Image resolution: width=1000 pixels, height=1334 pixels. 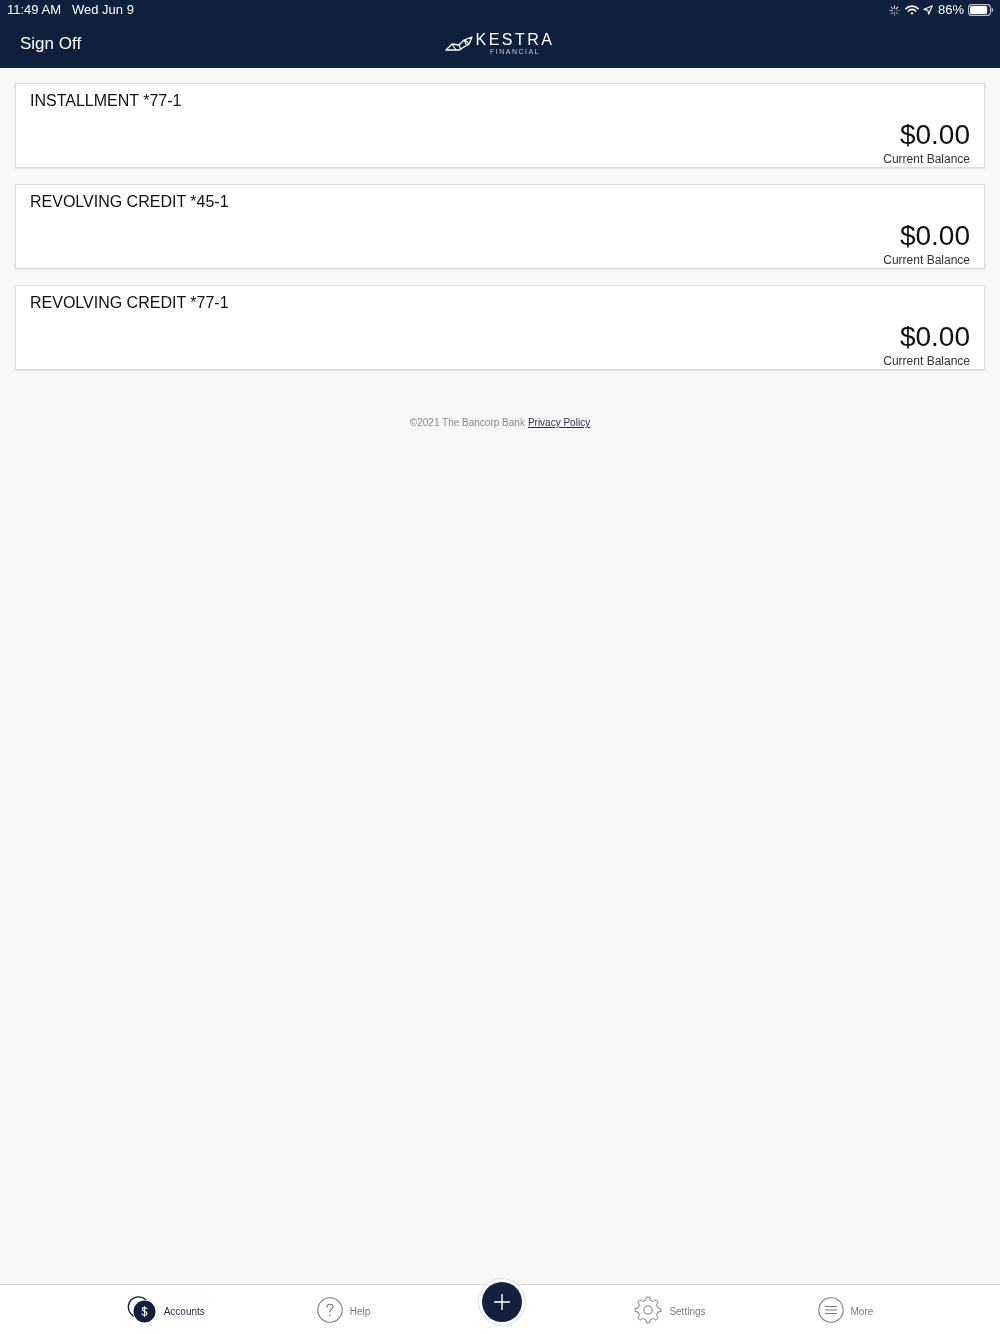 What do you see at coordinates (559, 422) in the screenshot?
I see `privacy-policy-link: Privacy Policy` at bounding box center [559, 422].